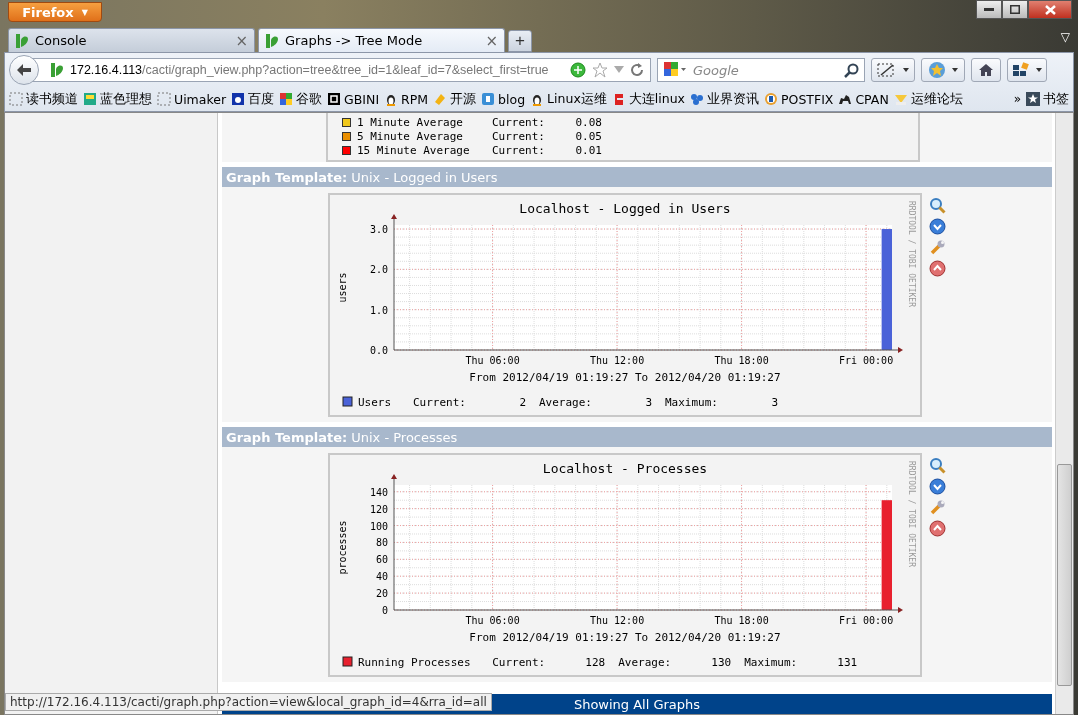  Describe the element at coordinates (1064, 413) in the screenshot. I see `scrollbar` at that location.